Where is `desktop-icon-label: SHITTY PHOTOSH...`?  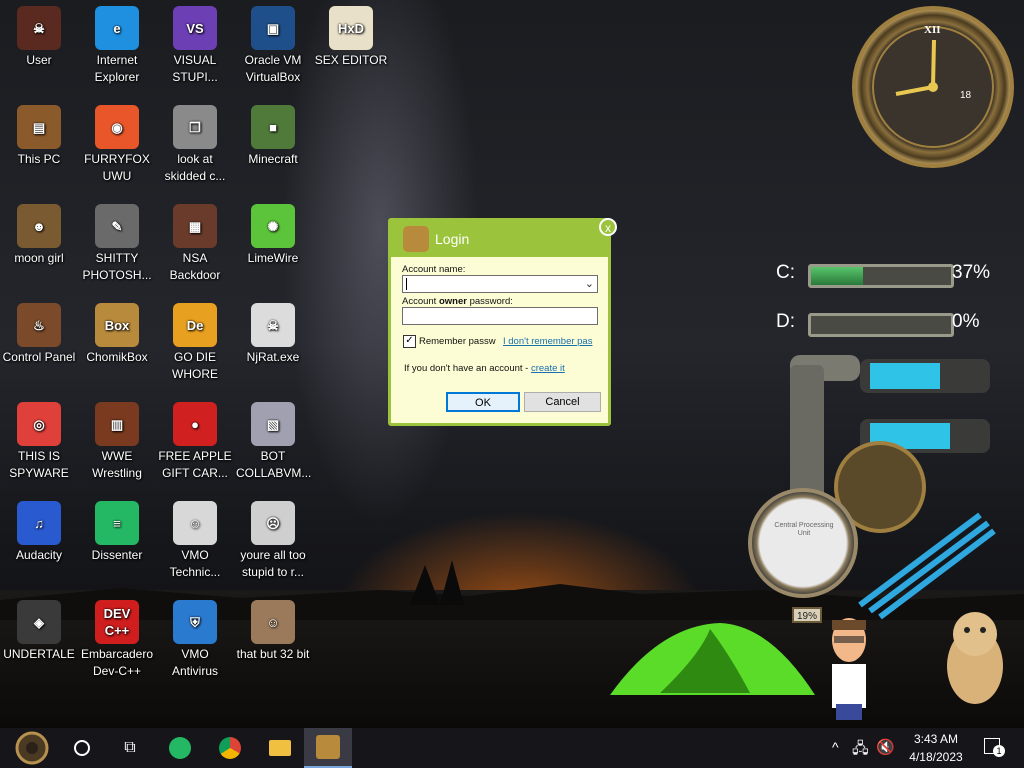 desktop-icon-label: SHITTY PHOTOSH... is located at coordinates (117, 266).